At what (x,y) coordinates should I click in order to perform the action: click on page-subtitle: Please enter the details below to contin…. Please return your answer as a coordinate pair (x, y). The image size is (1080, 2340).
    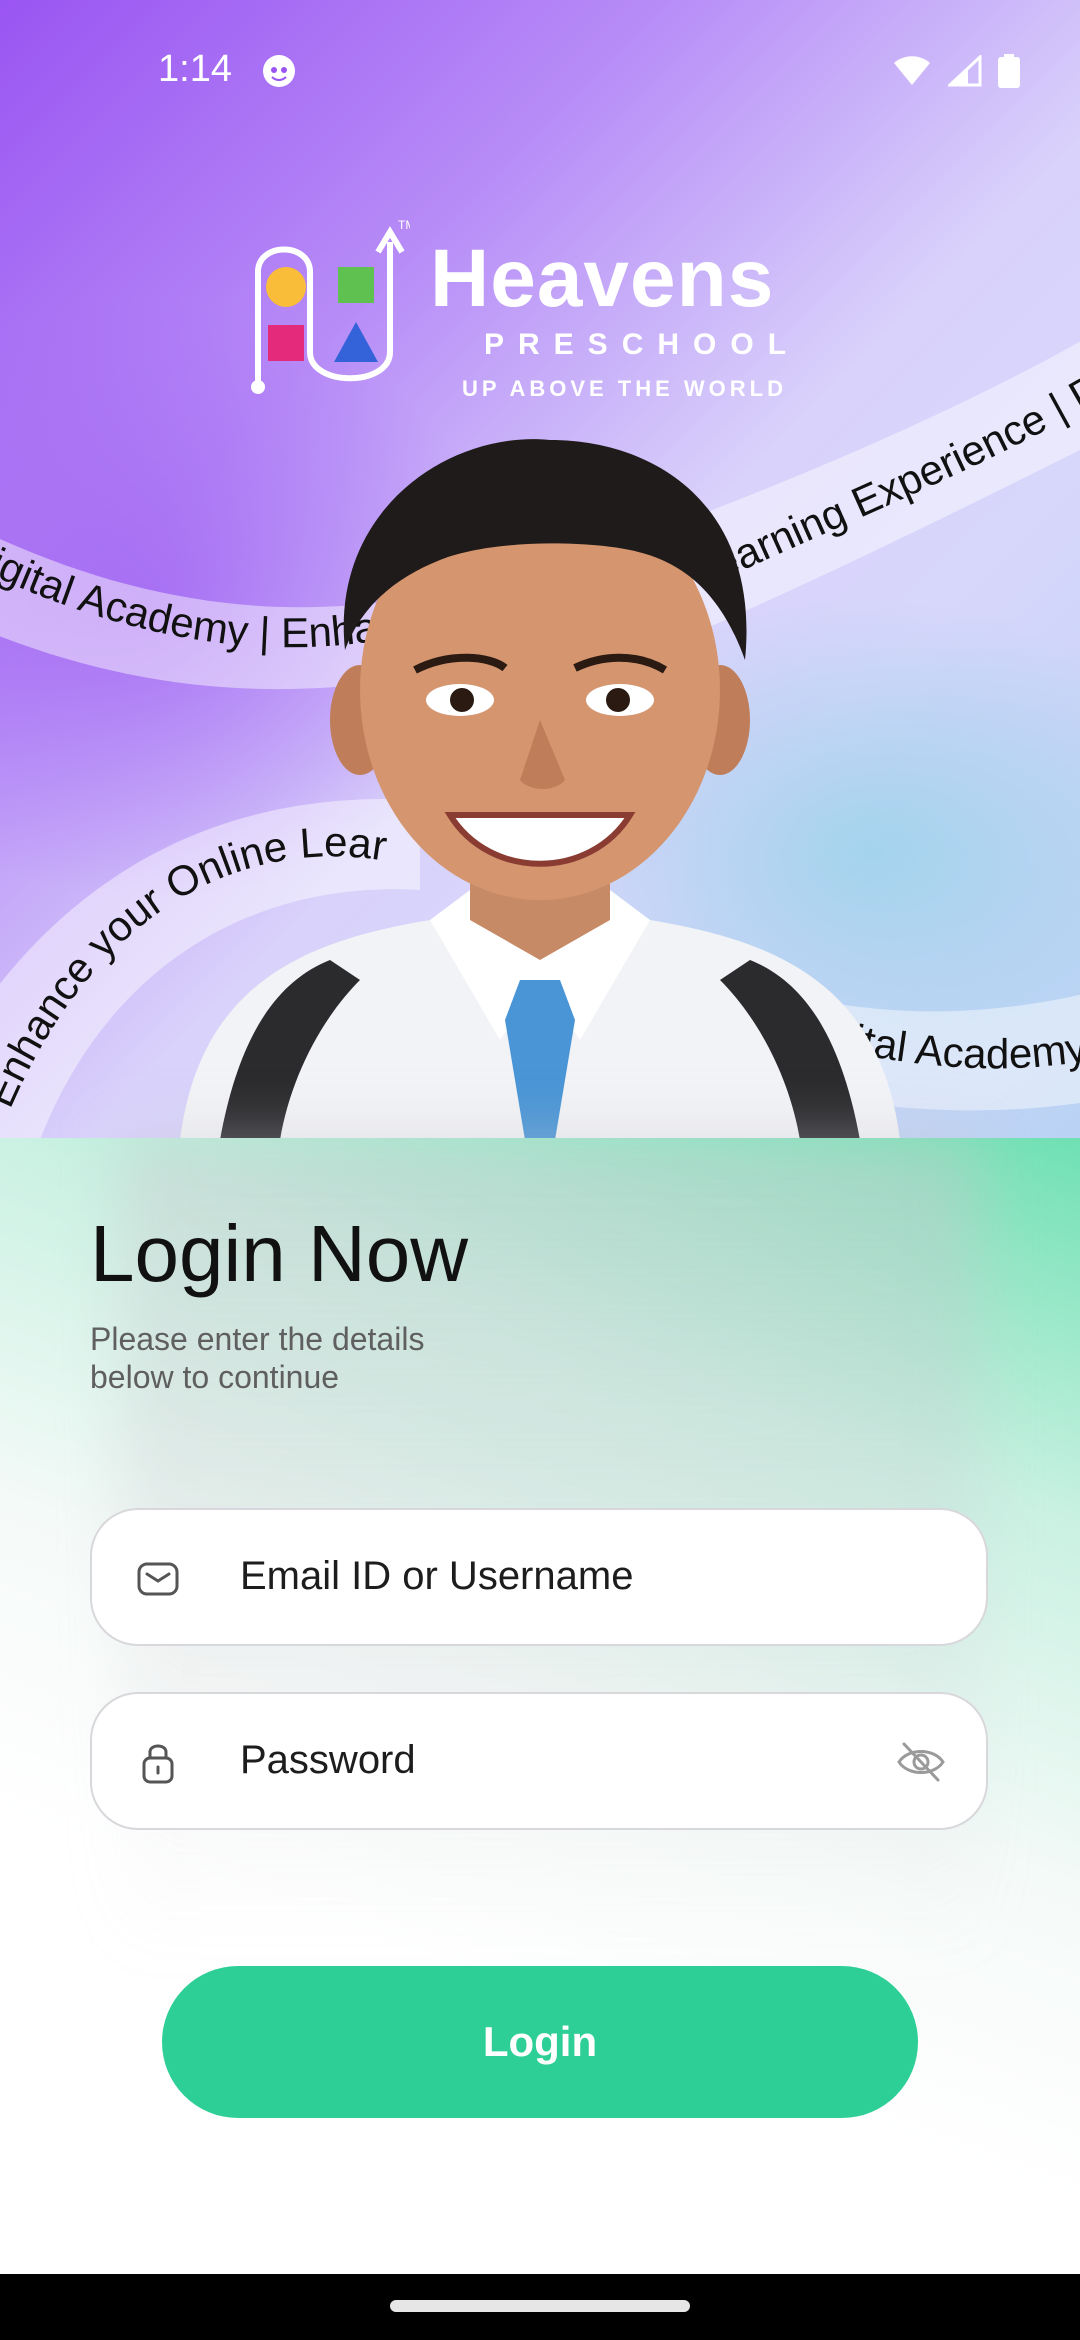
    Looking at the image, I should click on (257, 1358).